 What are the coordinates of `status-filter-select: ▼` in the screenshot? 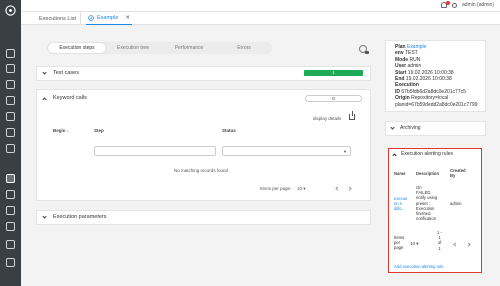 It's located at (286, 151).